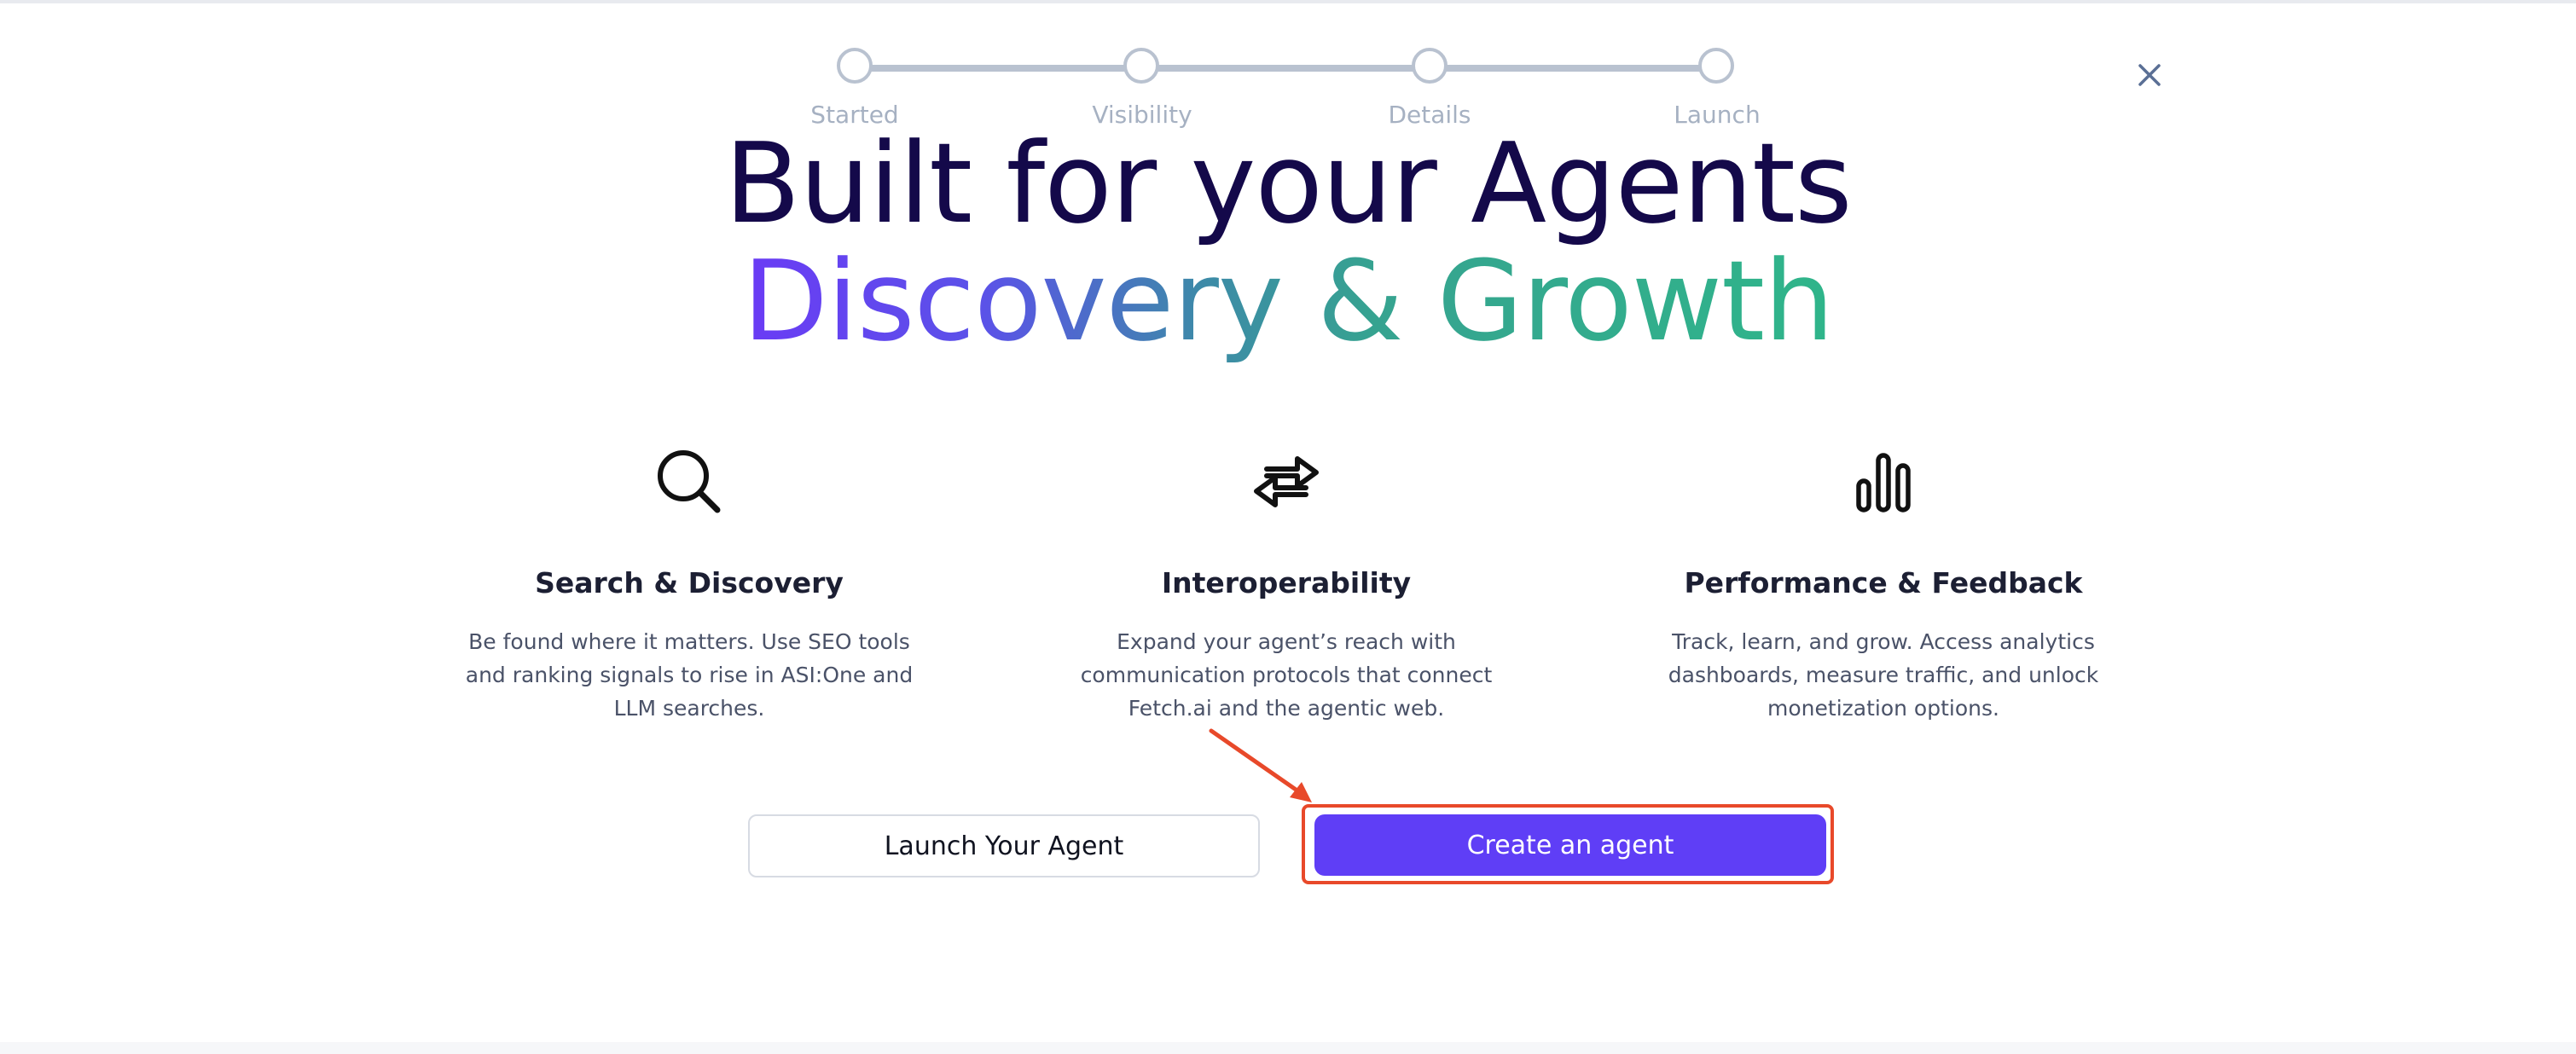  Describe the element at coordinates (1288, 183) in the screenshot. I see `hero-title: Built for your Agents` at that location.